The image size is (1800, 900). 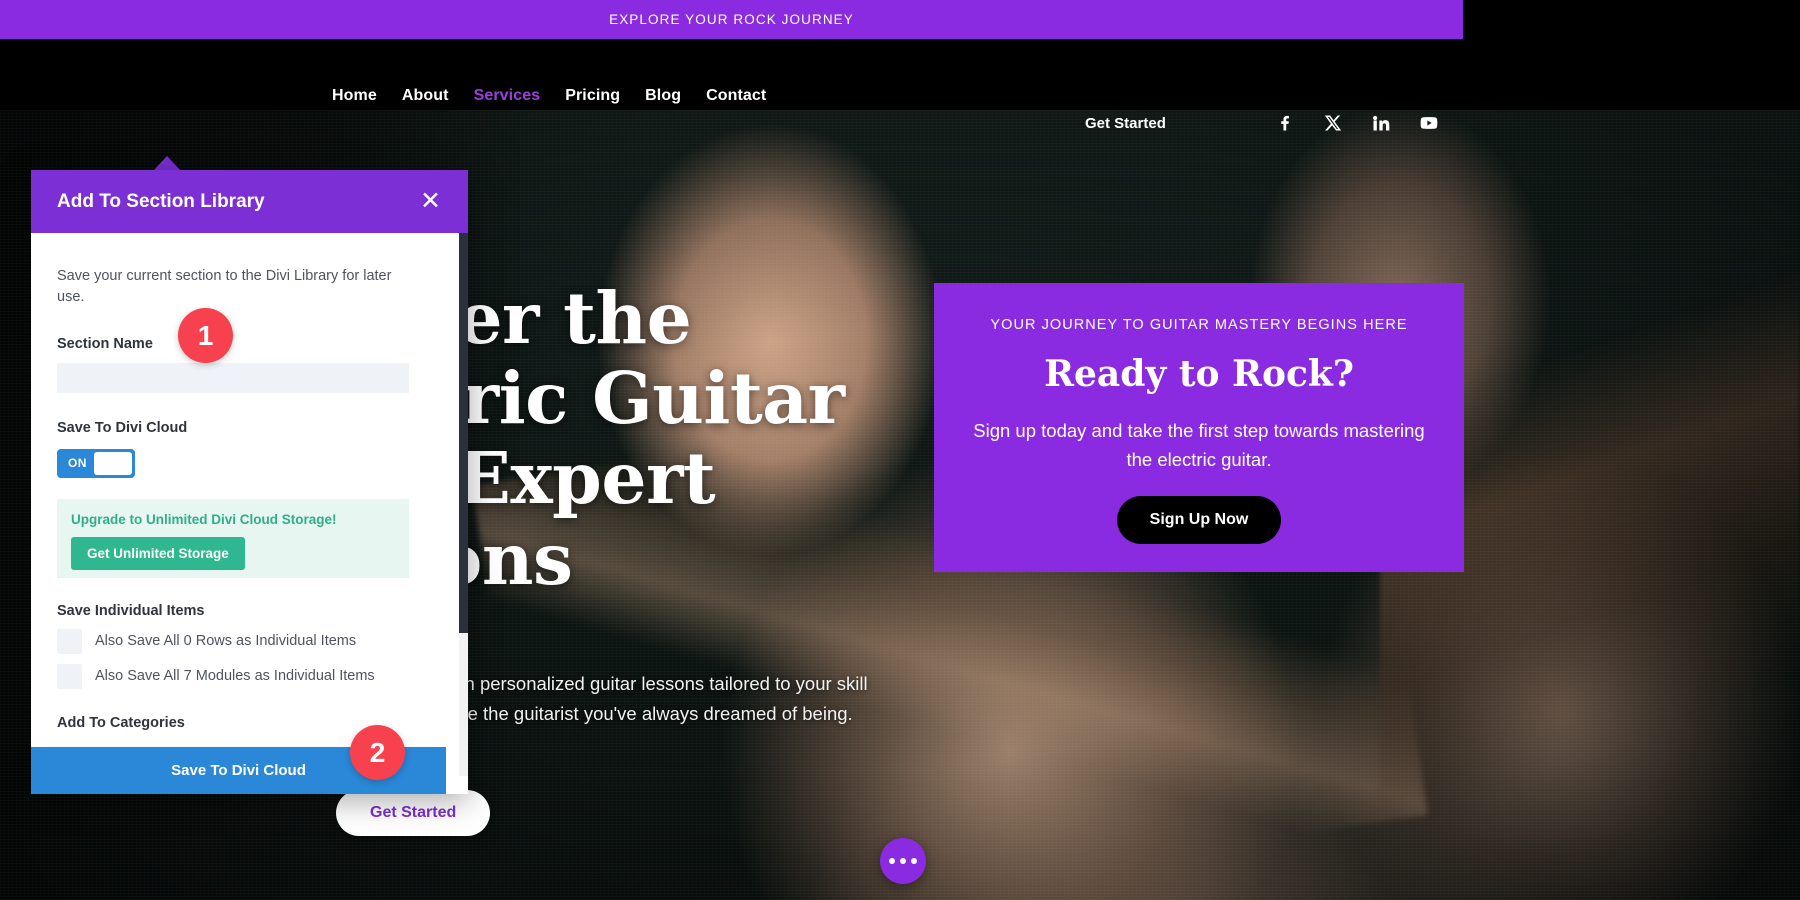 What do you see at coordinates (69, 676) in the screenshot?
I see `checkbox-modules` at bounding box center [69, 676].